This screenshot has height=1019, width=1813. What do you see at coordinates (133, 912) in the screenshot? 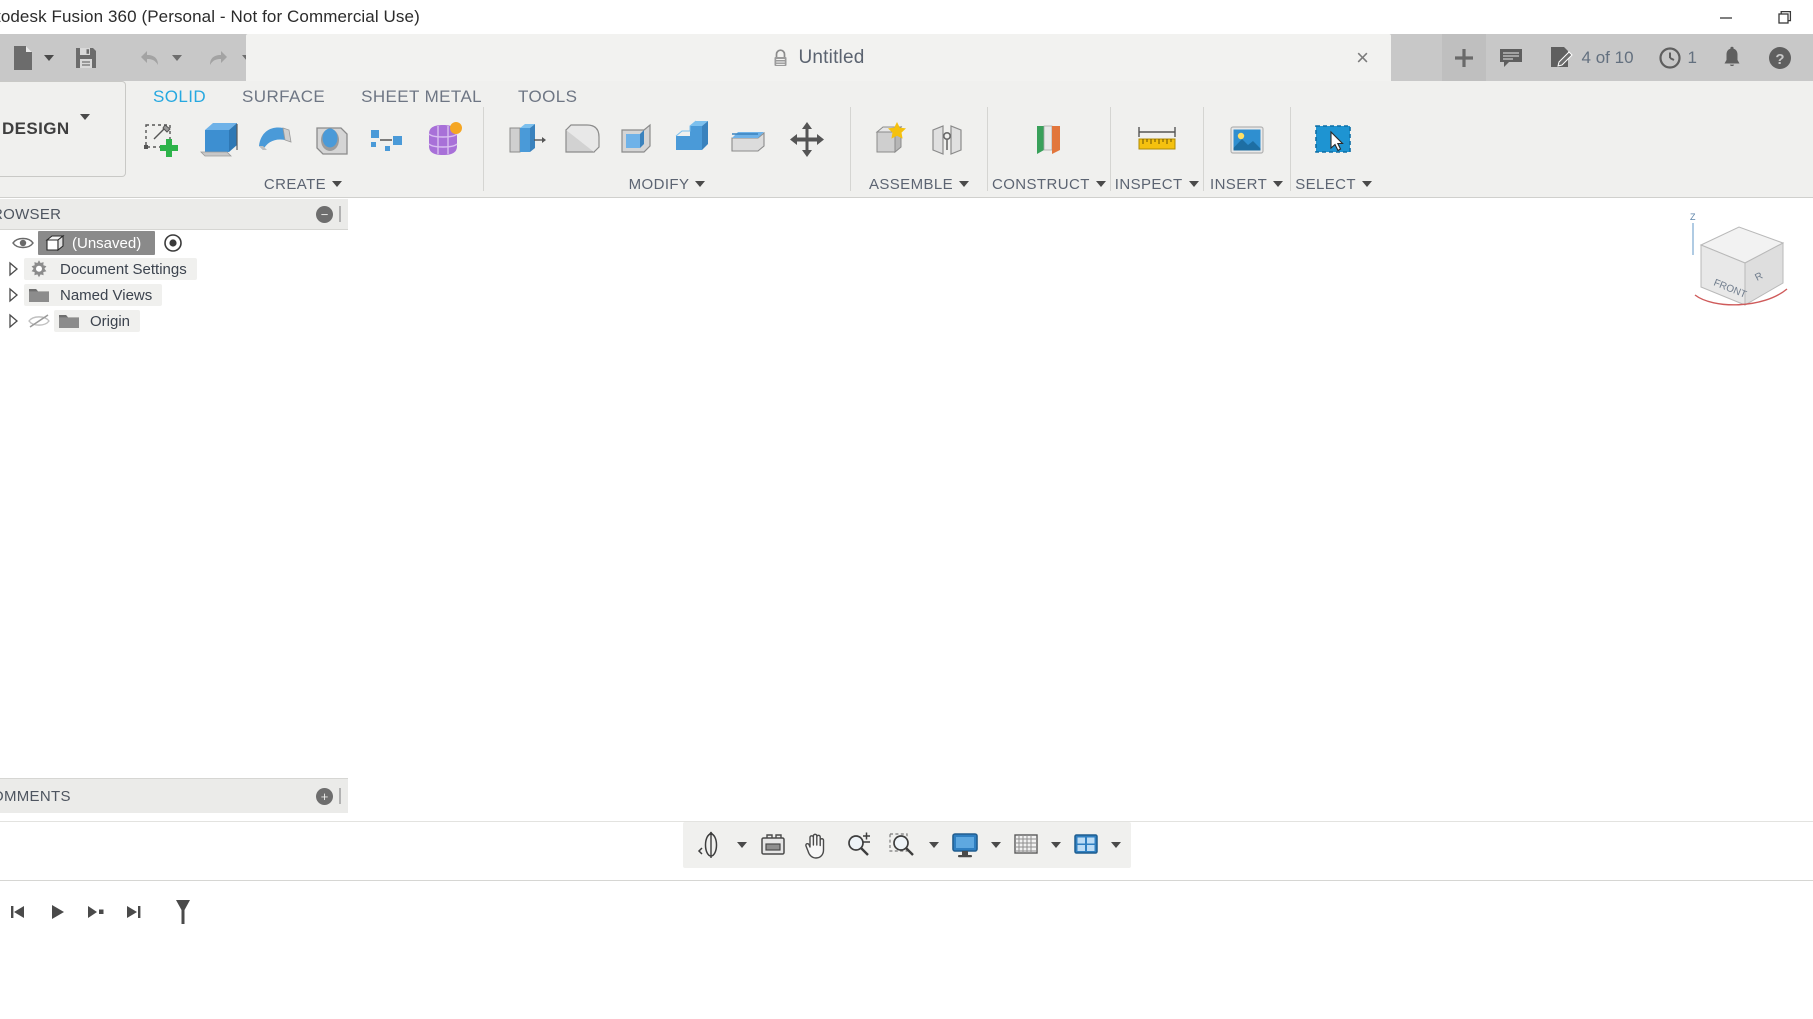
I see `timeline-end-button` at bounding box center [133, 912].